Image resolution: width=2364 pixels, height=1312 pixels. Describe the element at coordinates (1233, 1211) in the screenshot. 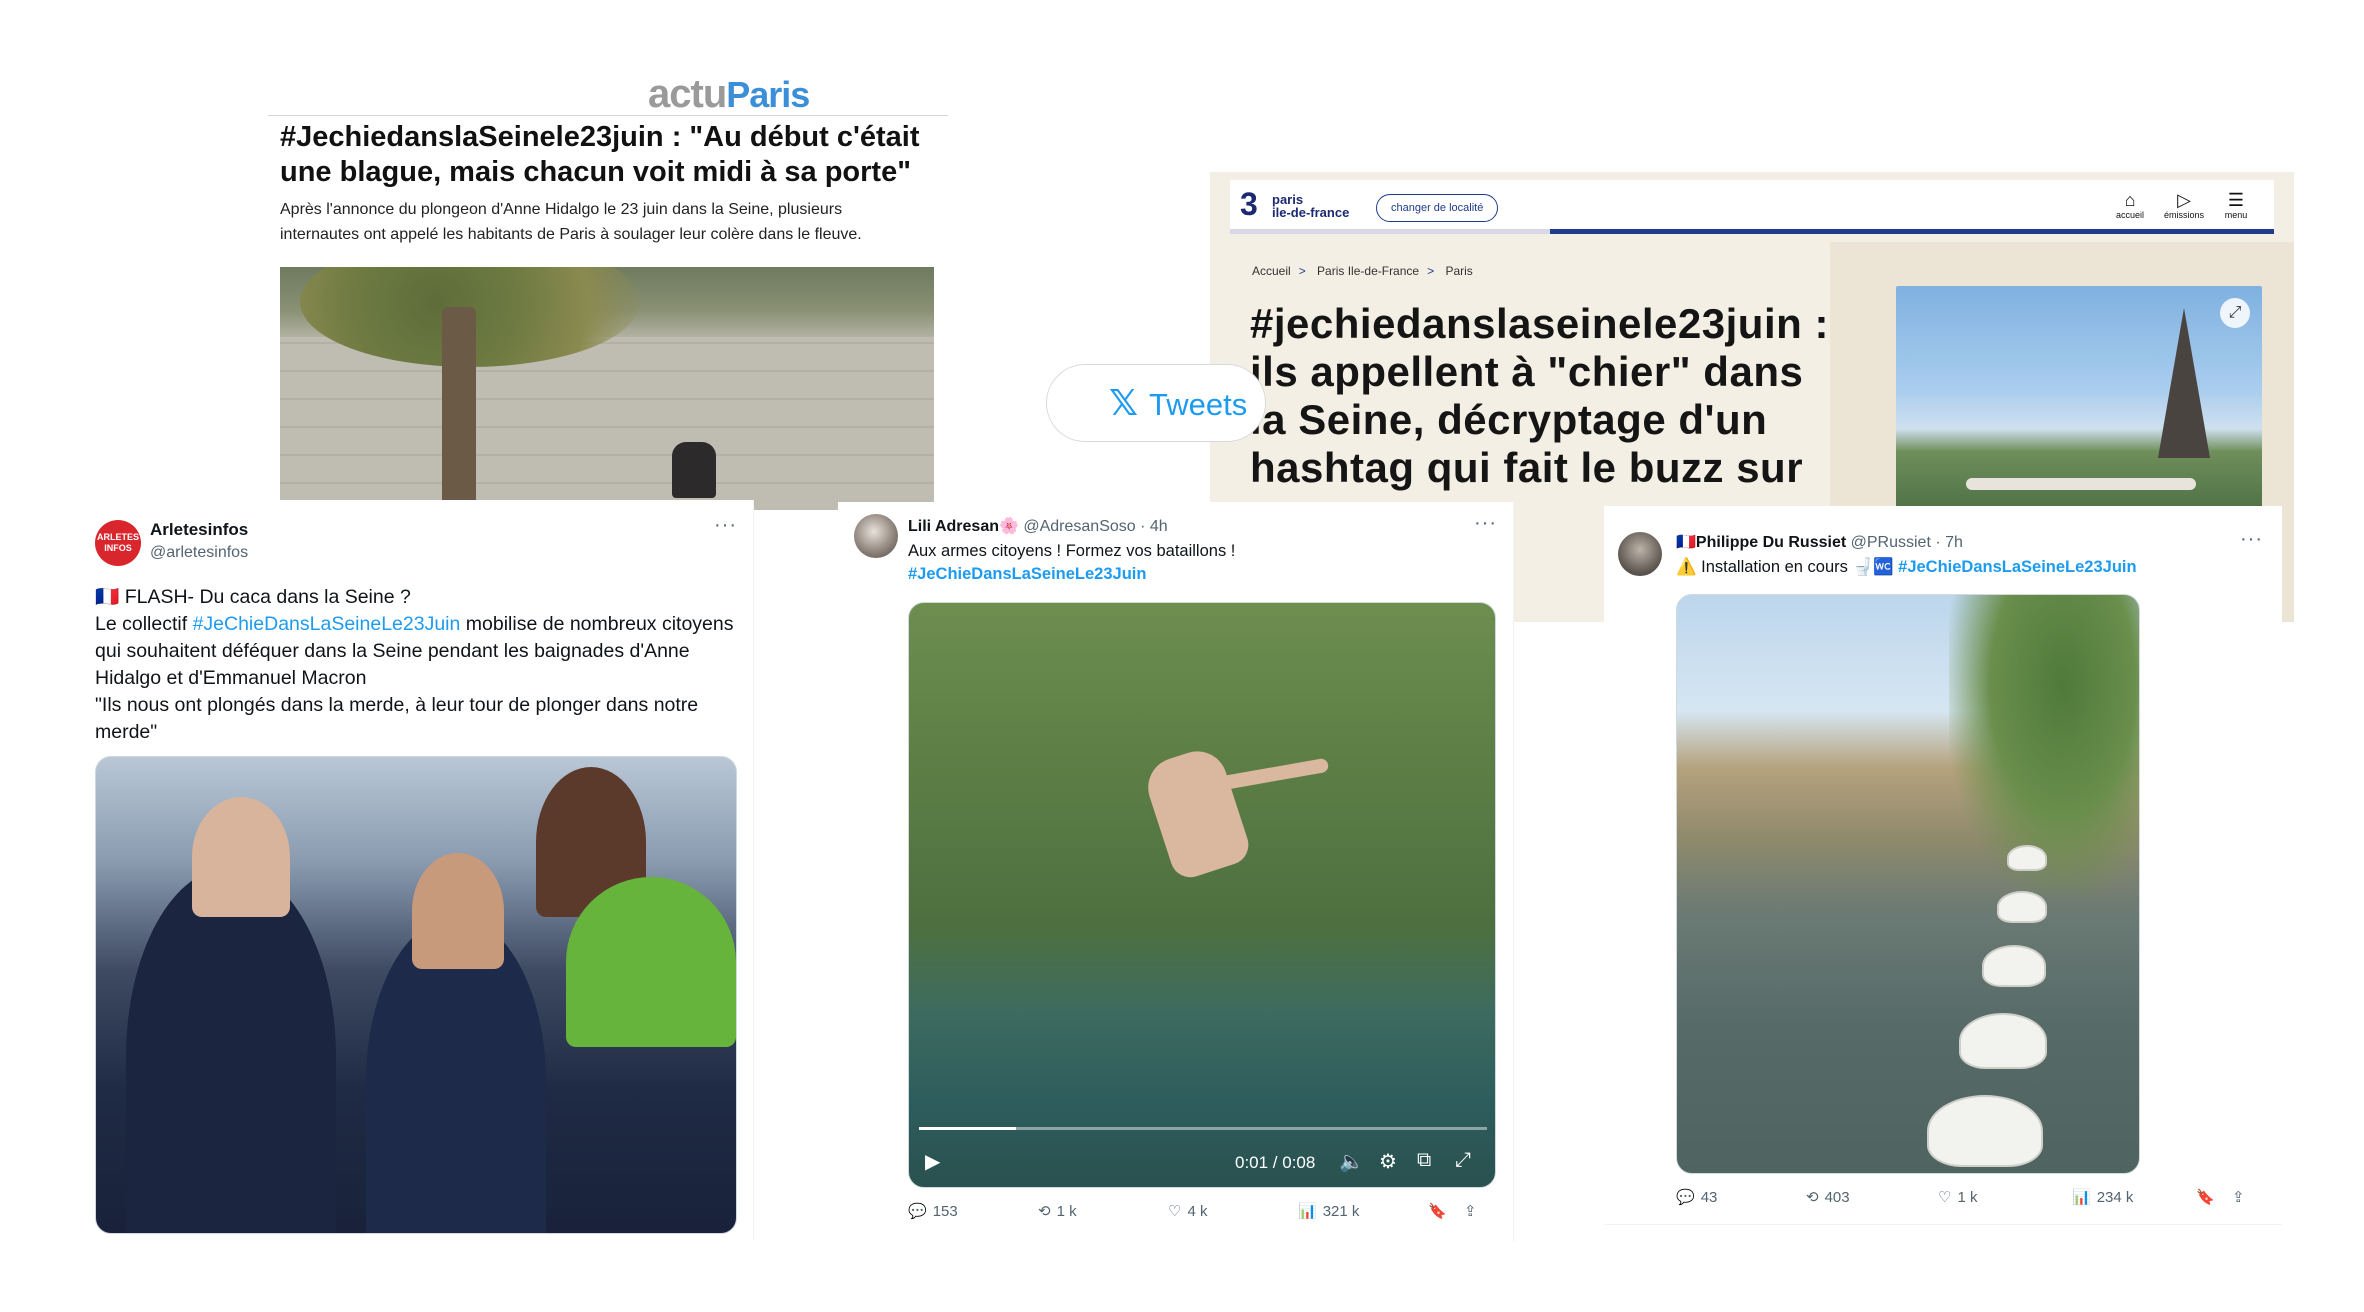

I see `like-button: ♡ 4 k` at that location.